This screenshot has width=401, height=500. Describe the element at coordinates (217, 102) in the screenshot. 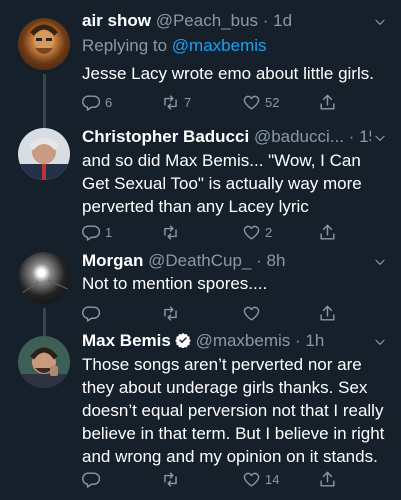

I see `action-bar: 6 7 52` at that location.